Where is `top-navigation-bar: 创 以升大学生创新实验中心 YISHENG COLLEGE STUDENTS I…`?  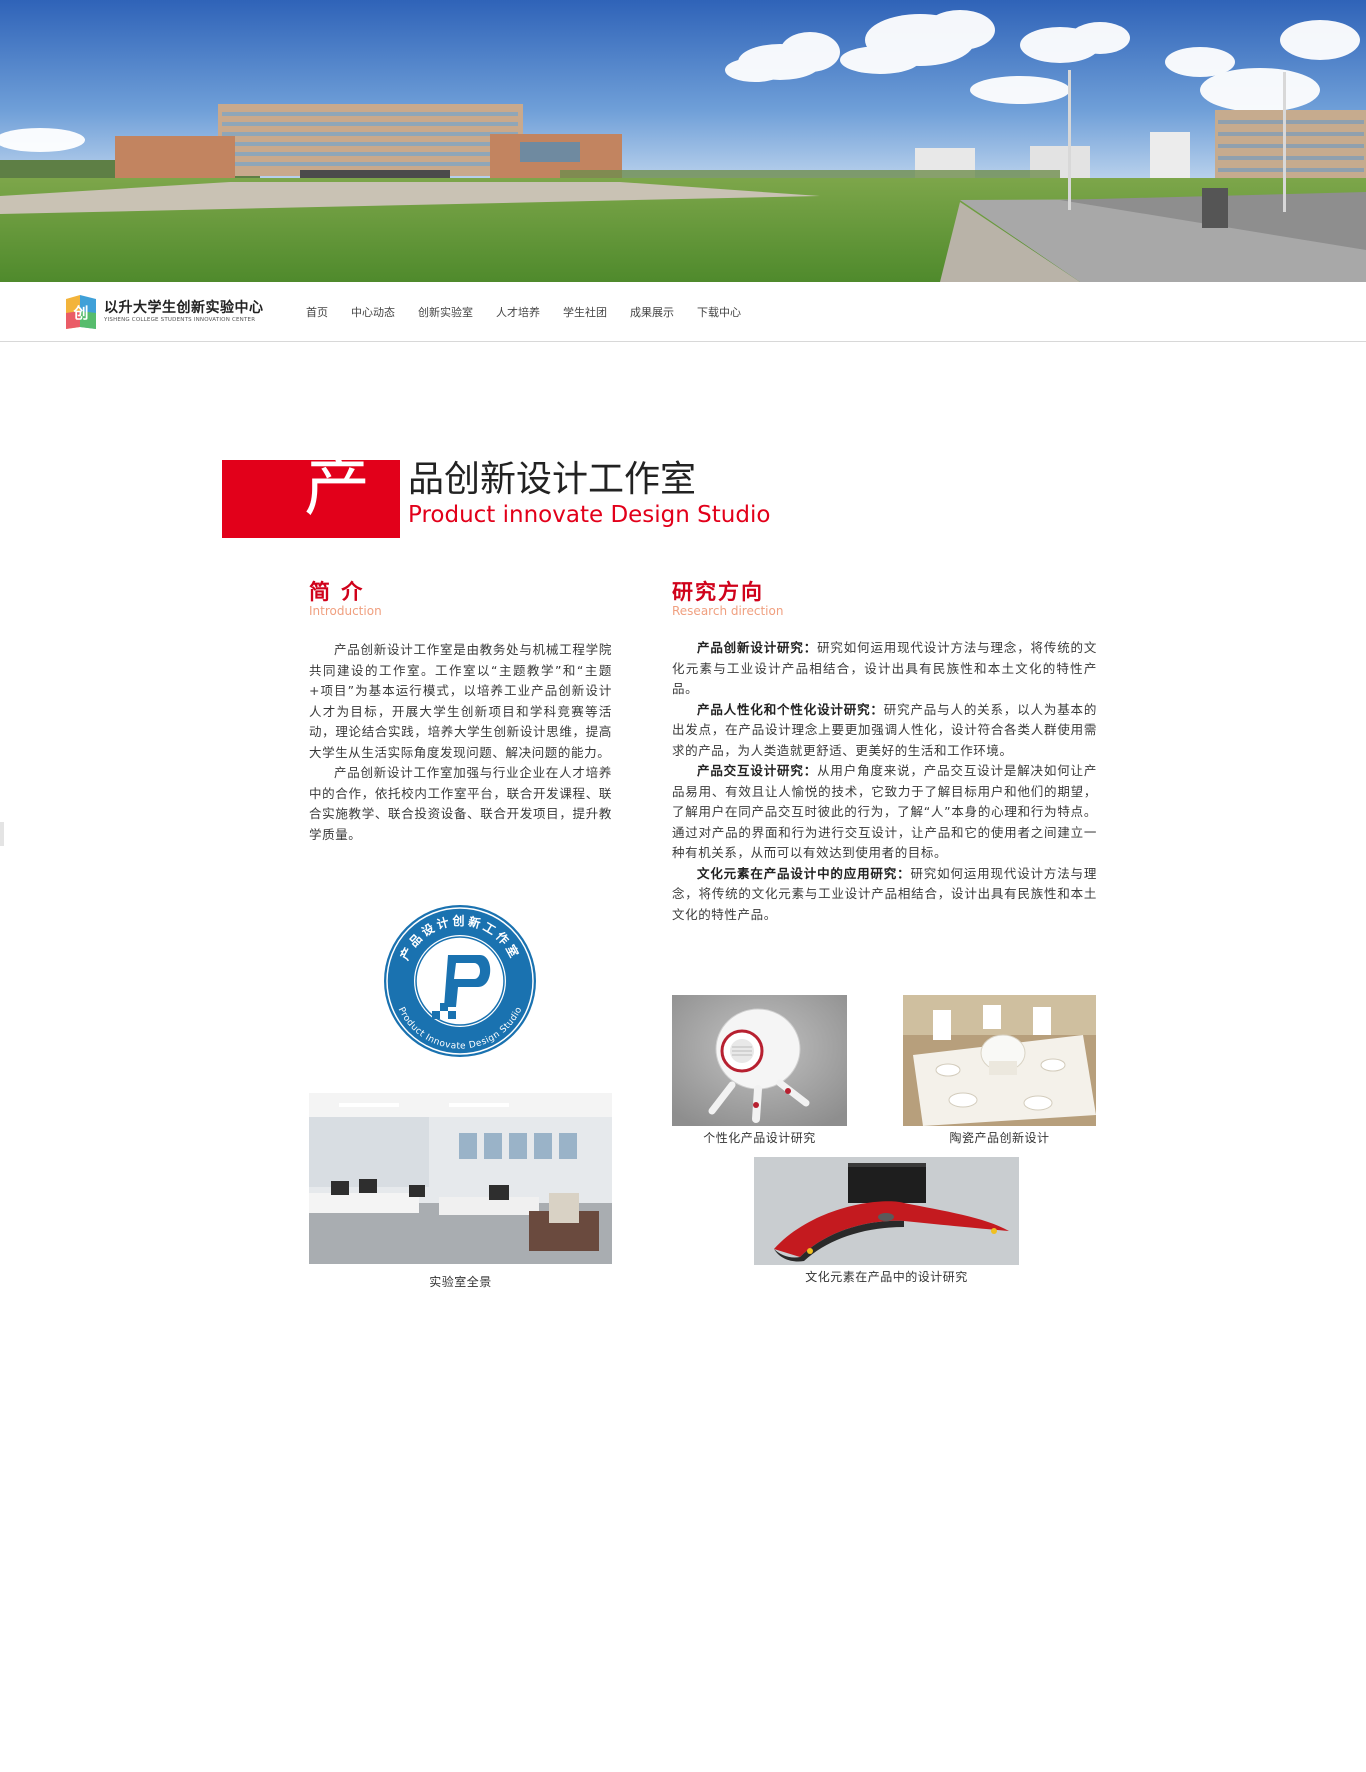 top-navigation-bar: 创 以升大学生创新实验中心 YISHENG COLLEGE STUDENTS I… is located at coordinates (683, 312).